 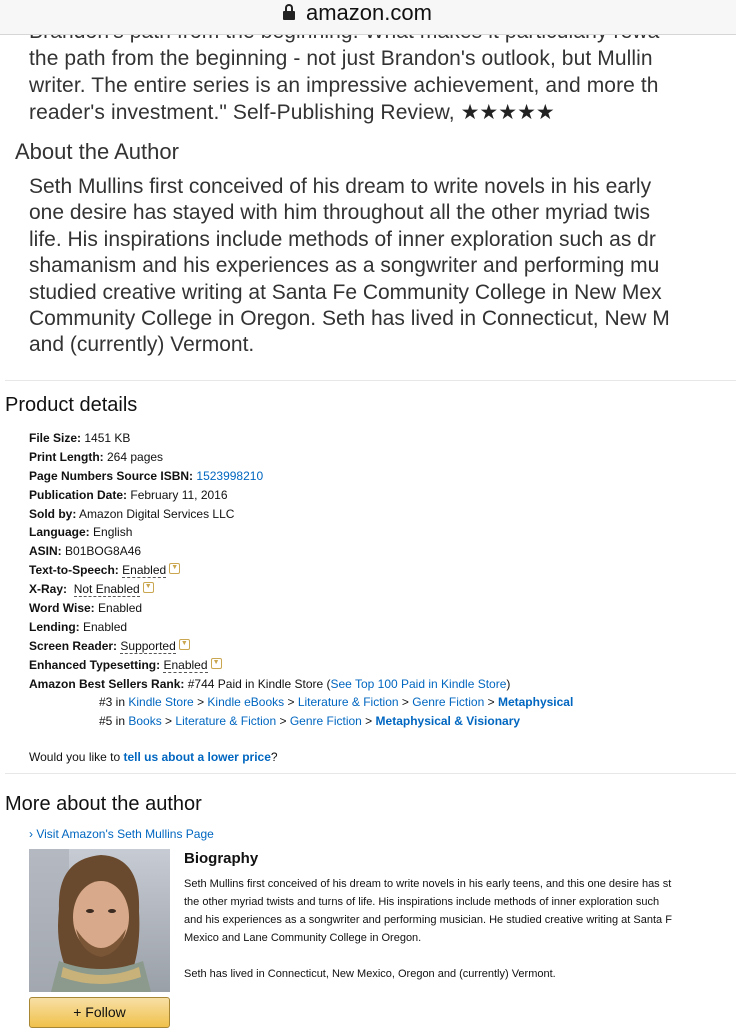 What do you see at coordinates (78, 626) in the screenshot?
I see `detail-lending: Lending: Enabled` at bounding box center [78, 626].